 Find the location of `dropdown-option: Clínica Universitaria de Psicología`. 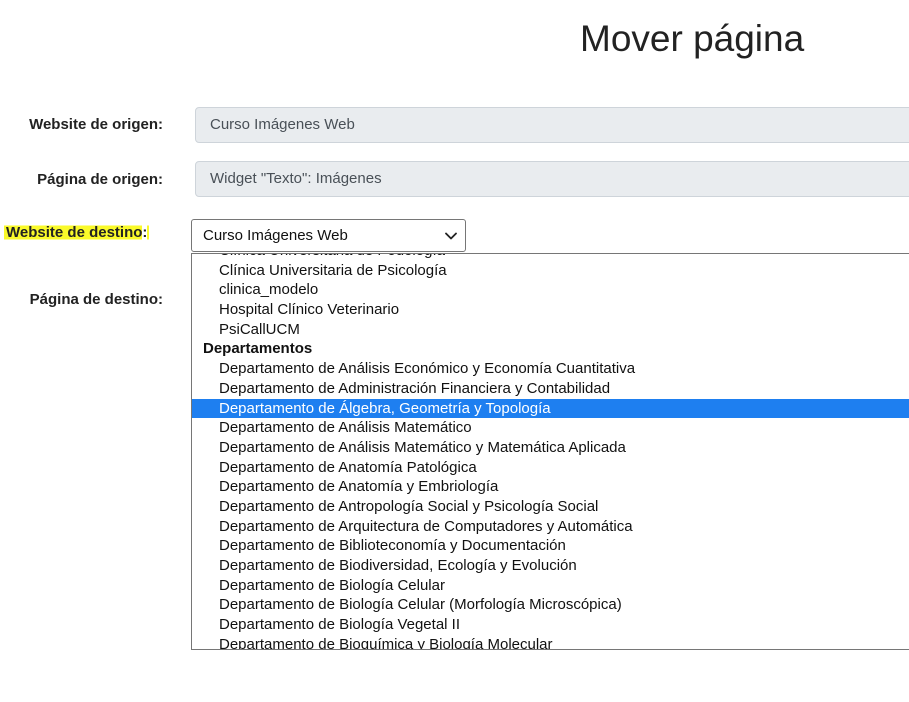

dropdown-option: Clínica Universitaria de Psicología is located at coordinates (550, 271).